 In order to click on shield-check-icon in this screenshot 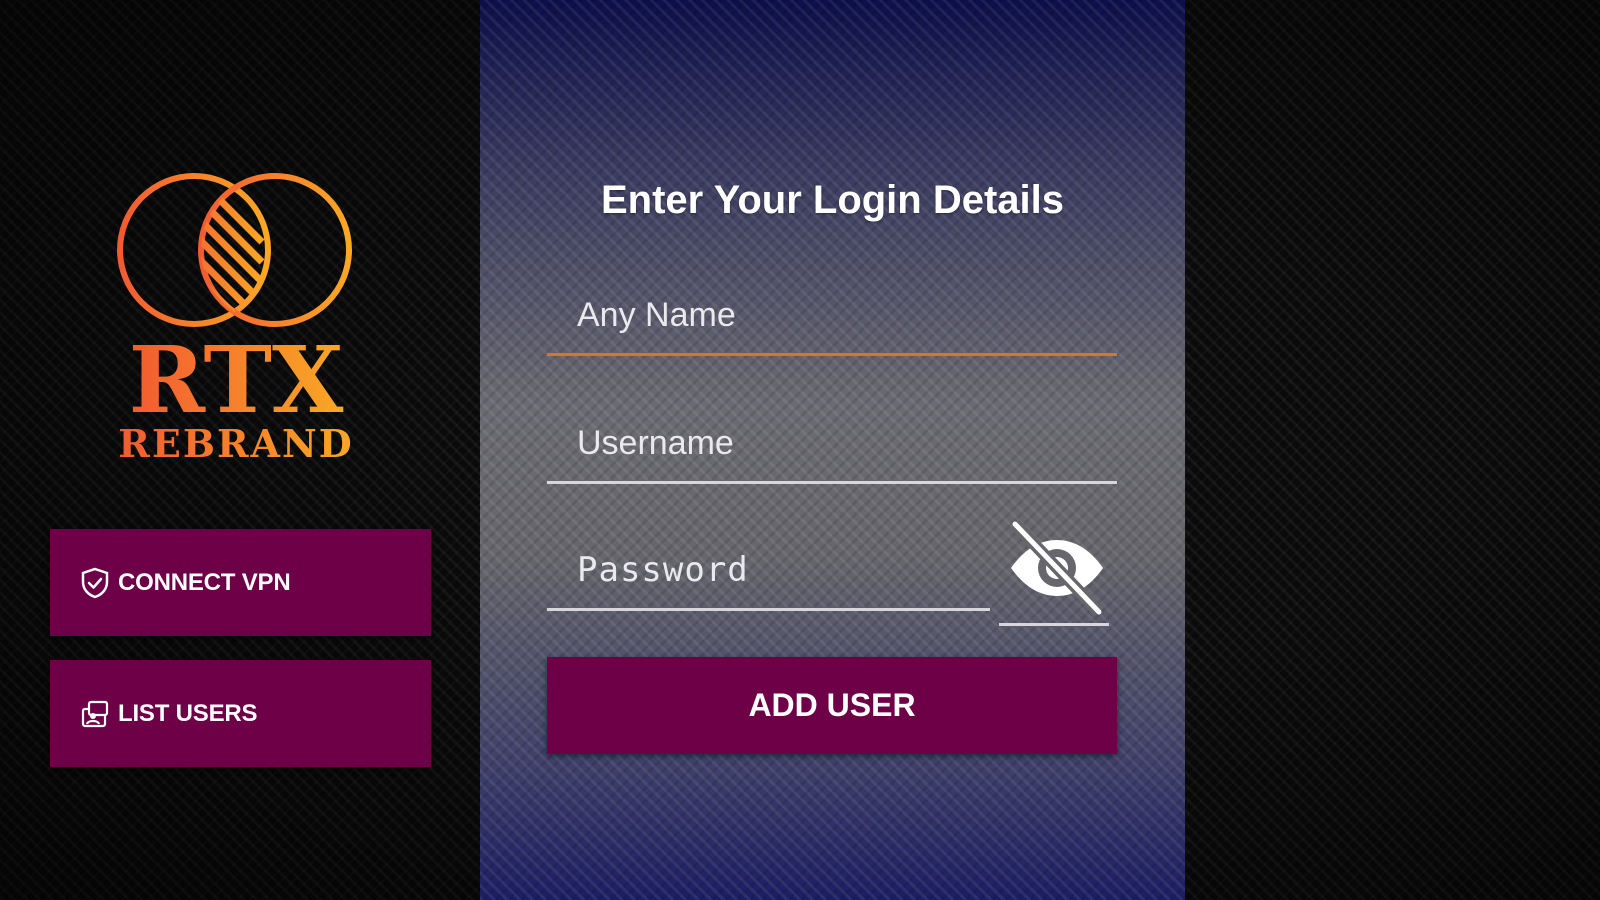, I will do `click(95, 583)`.